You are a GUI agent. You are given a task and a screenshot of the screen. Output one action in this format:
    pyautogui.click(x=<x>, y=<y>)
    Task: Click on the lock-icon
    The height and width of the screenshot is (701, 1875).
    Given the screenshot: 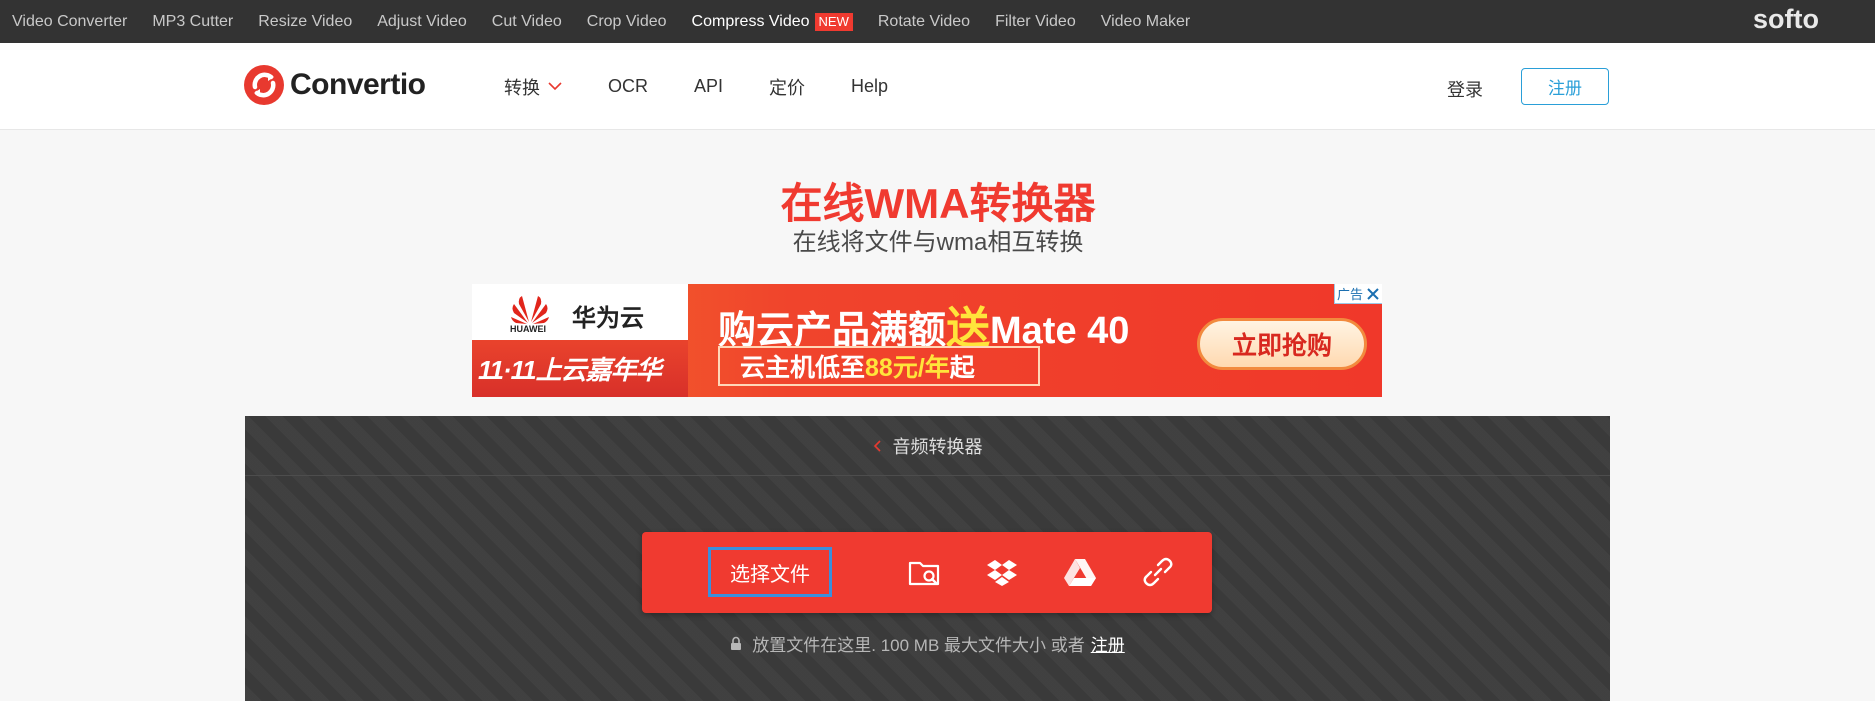 What is the action you would take?
    pyautogui.click(x=736, y=643)
    